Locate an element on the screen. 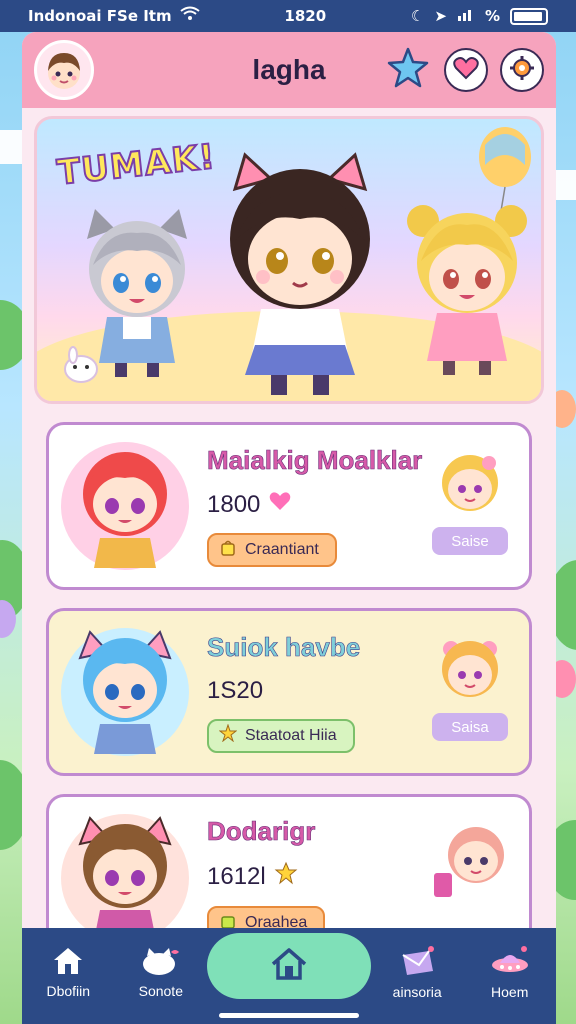 This screenshot has width=576, height=1024. character-card: Suiok havbe 1S20 Staatoat Hiia Saisa is located at coordinates (289, 692).